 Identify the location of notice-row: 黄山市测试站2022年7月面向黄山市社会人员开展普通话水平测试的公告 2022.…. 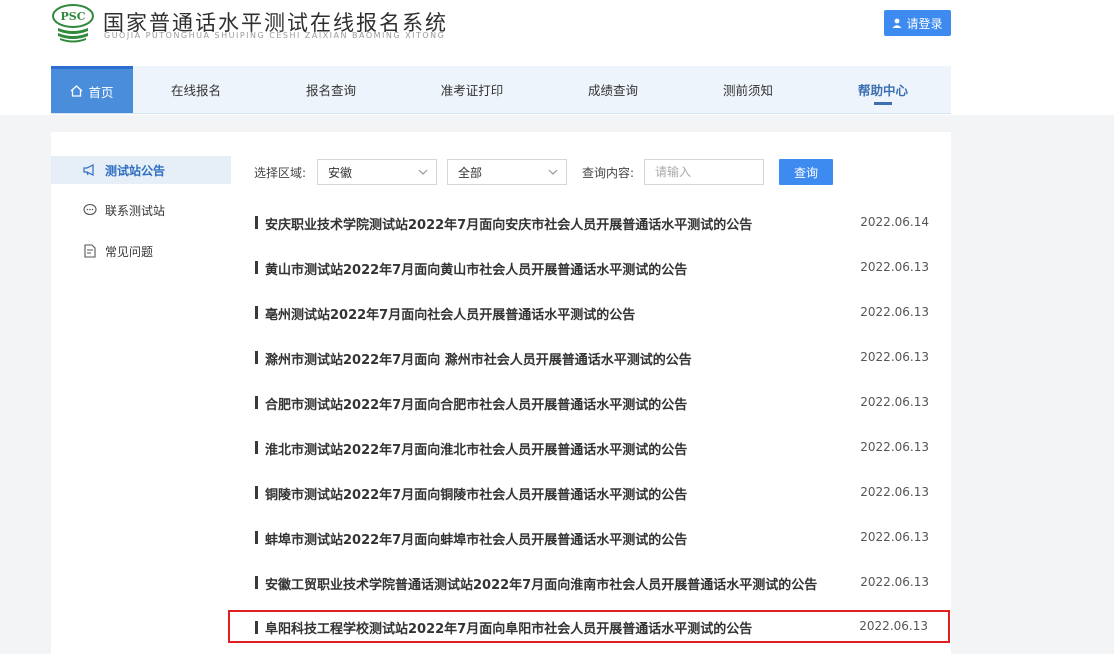
(601, 267).